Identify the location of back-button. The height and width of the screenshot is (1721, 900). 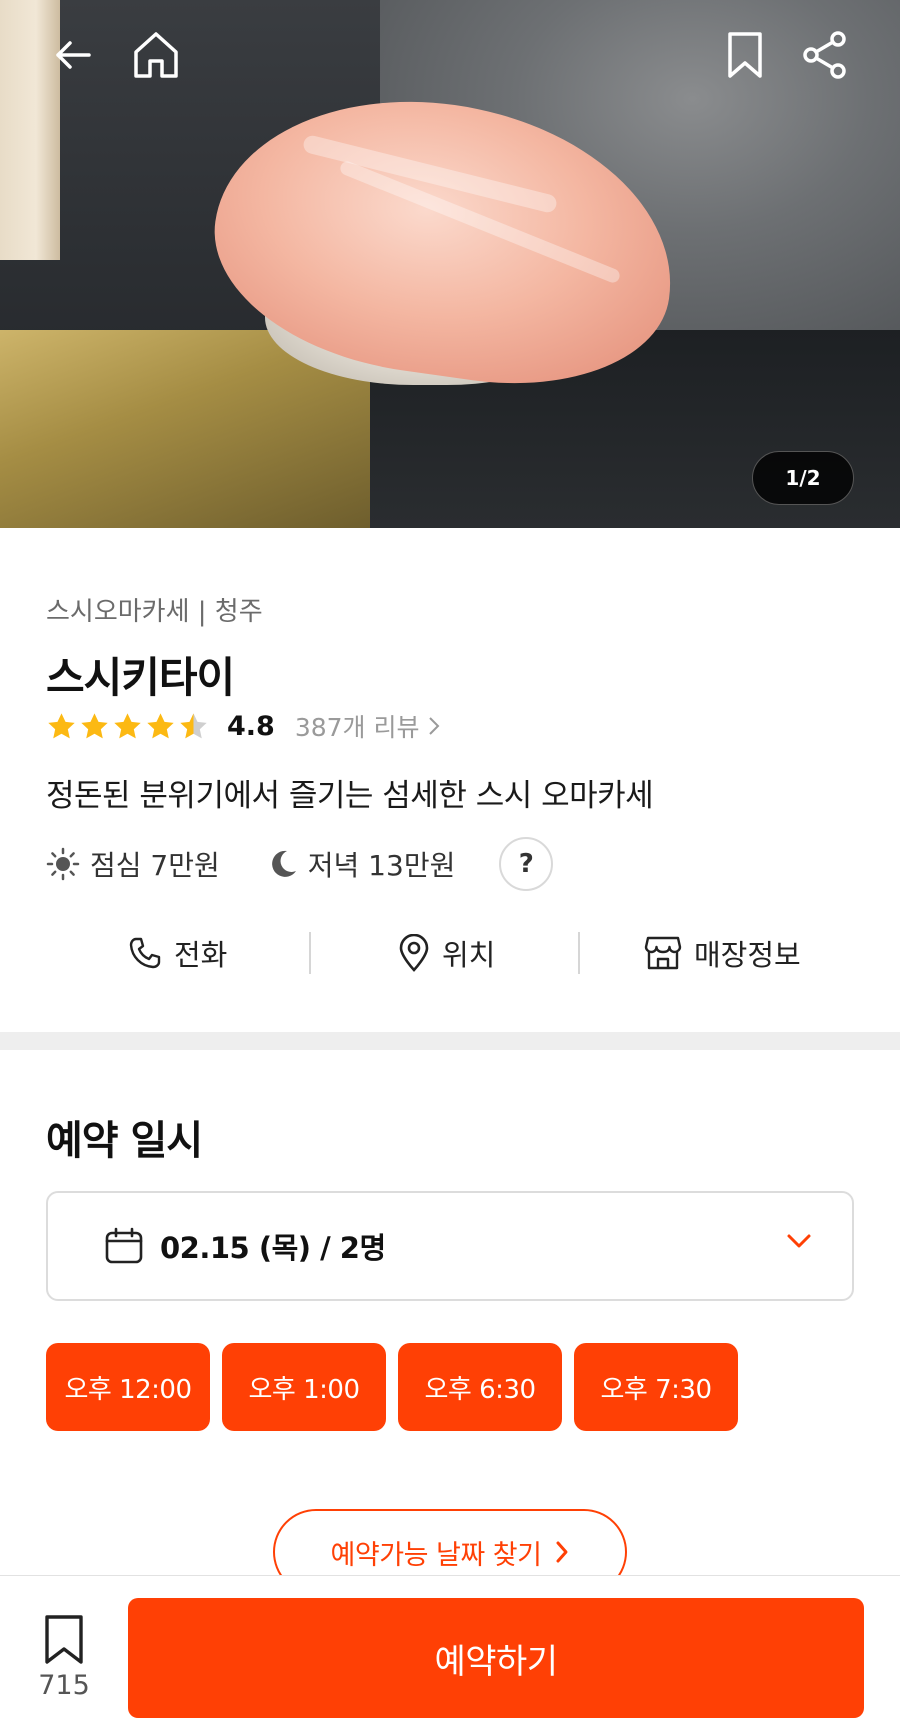
(73, 55).